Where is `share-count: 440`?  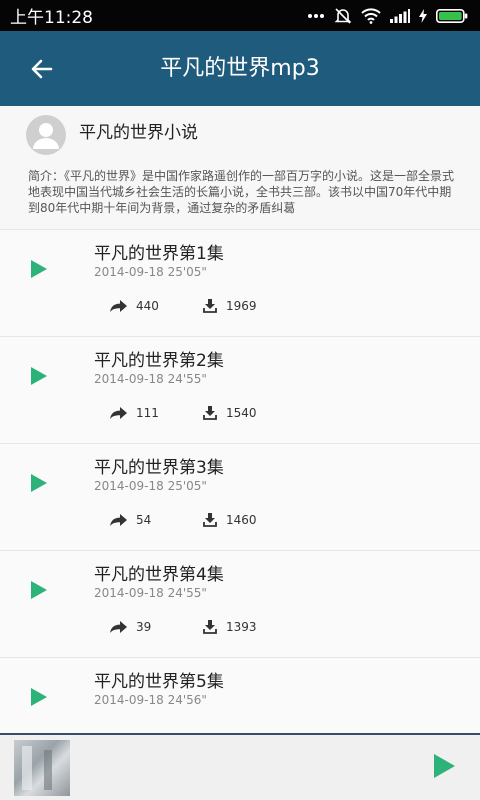 share-count: 440 is located at coordinates (147, 306).